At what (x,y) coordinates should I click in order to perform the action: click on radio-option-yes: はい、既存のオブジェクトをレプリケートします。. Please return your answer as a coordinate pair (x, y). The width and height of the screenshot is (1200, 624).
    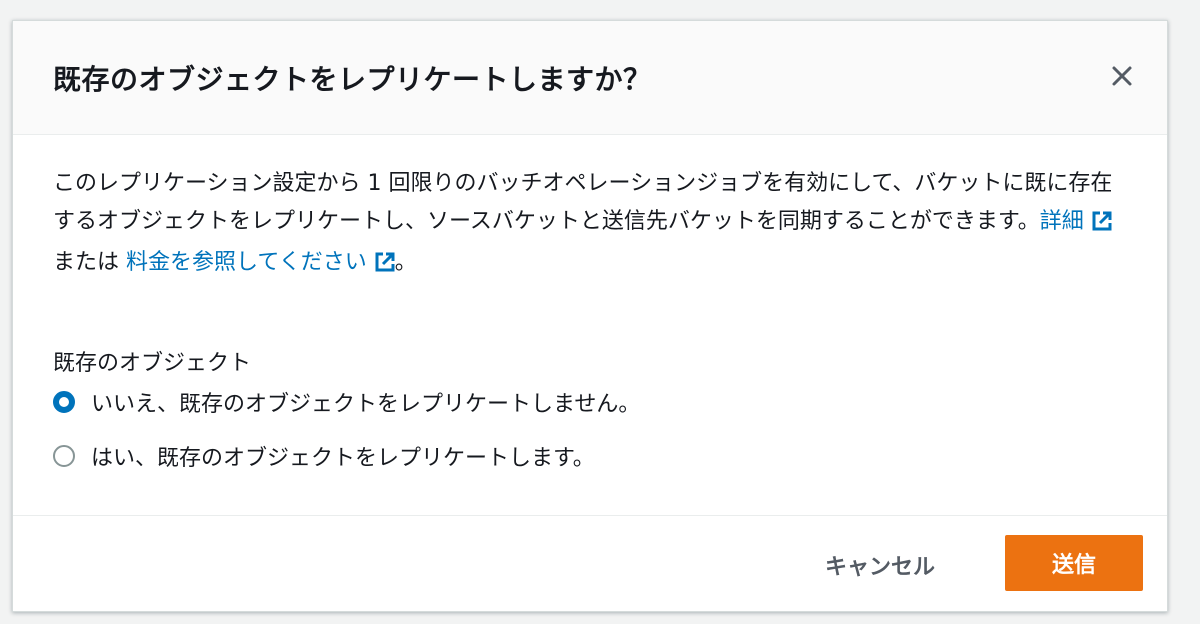
    Looking at the image, I should click on (590, 456).